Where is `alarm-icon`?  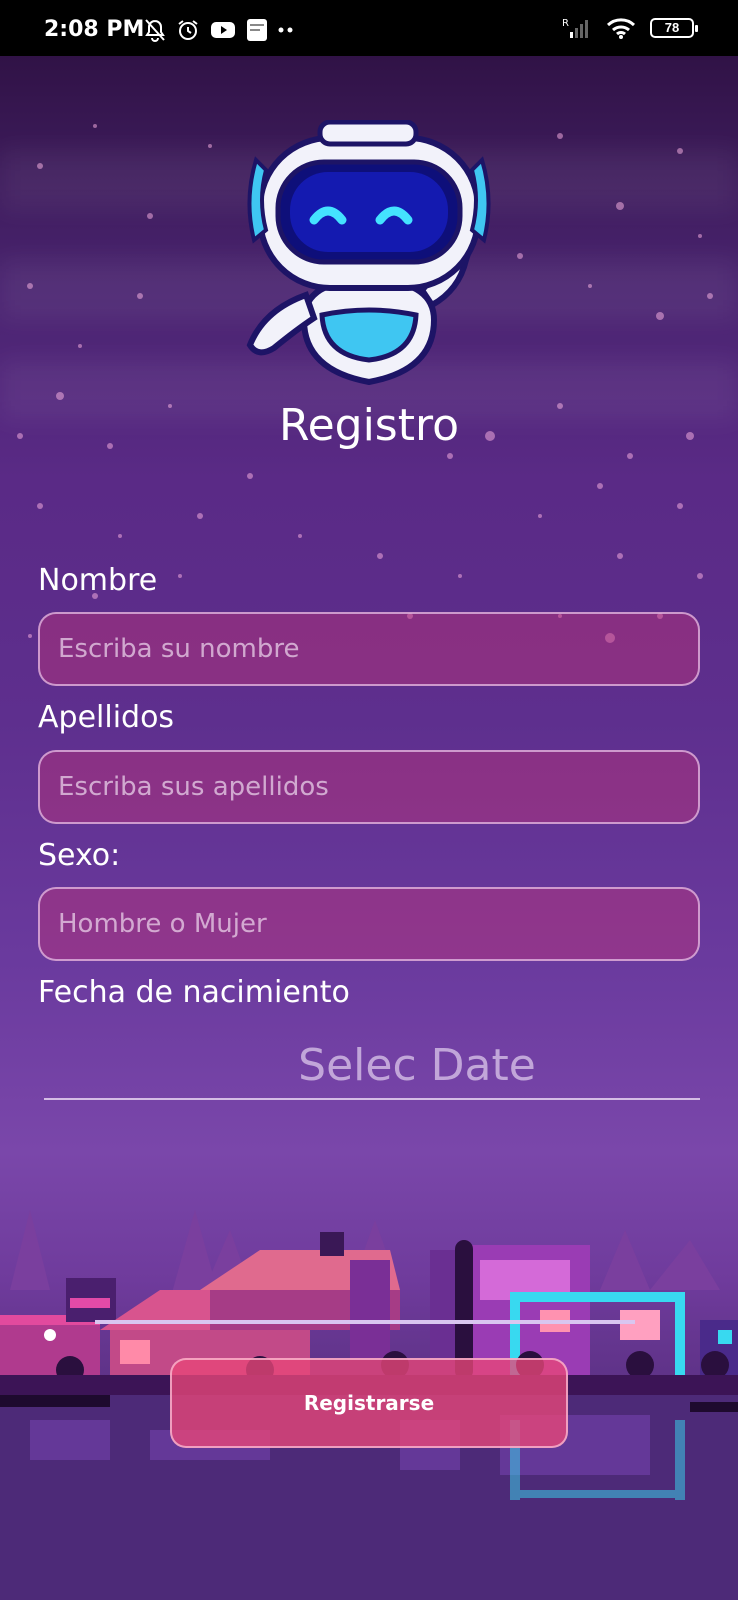 alarm-icon is located at coordinates (188, 30).